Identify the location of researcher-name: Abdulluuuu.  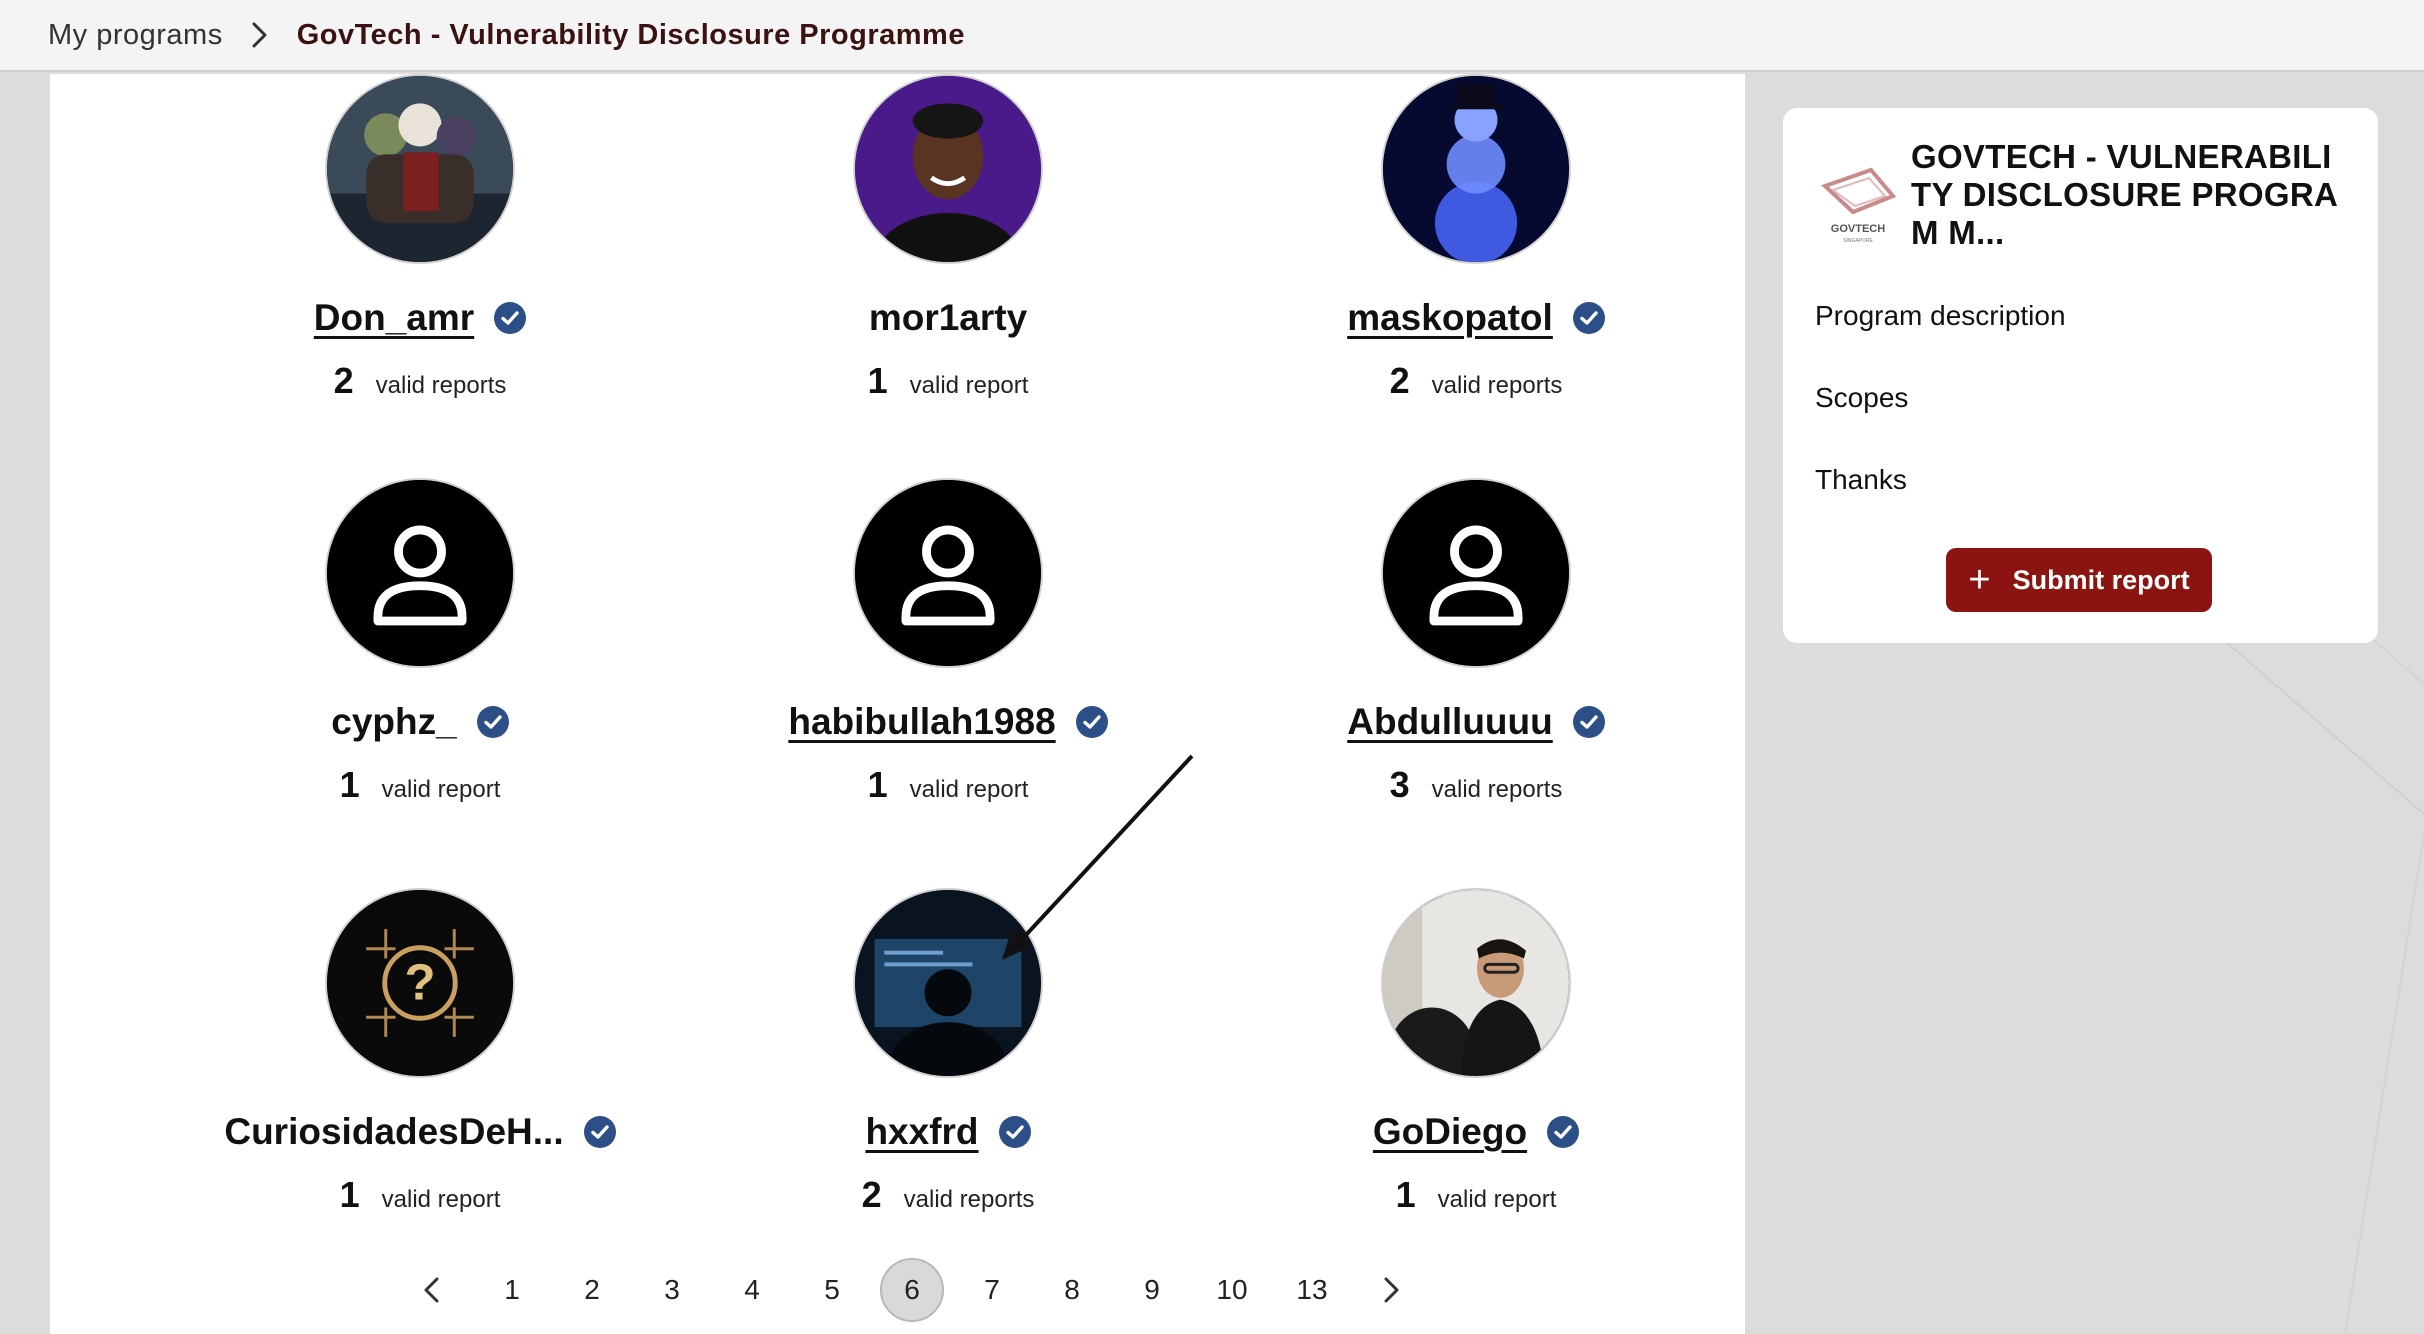
(1450, 722).